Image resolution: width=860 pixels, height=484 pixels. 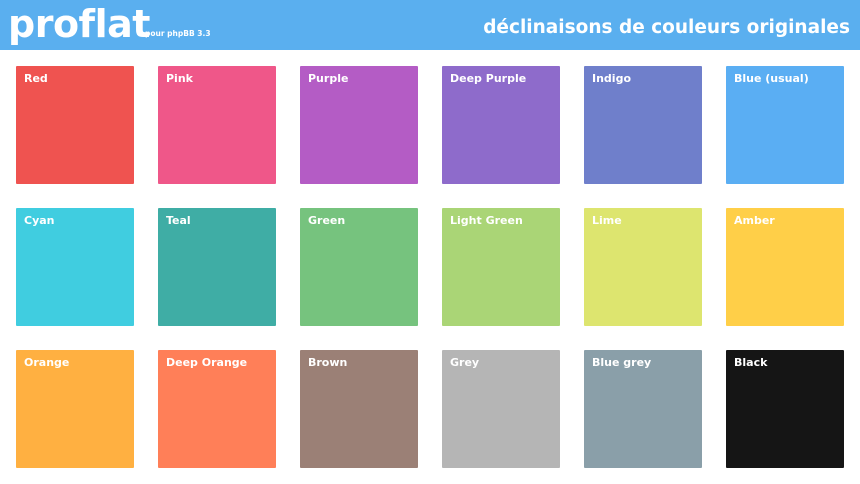 What do you see at coordinates (465, 362) in the screenshot?
I see `swatch-label: Grey` at bounding box center [465, 362].